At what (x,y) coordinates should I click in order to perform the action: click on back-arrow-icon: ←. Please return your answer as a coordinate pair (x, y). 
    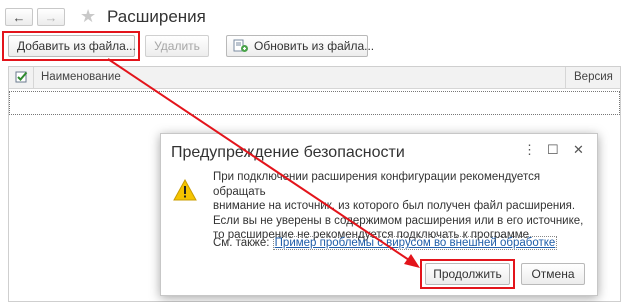
    Looking at the image, I should click on (19, 17).